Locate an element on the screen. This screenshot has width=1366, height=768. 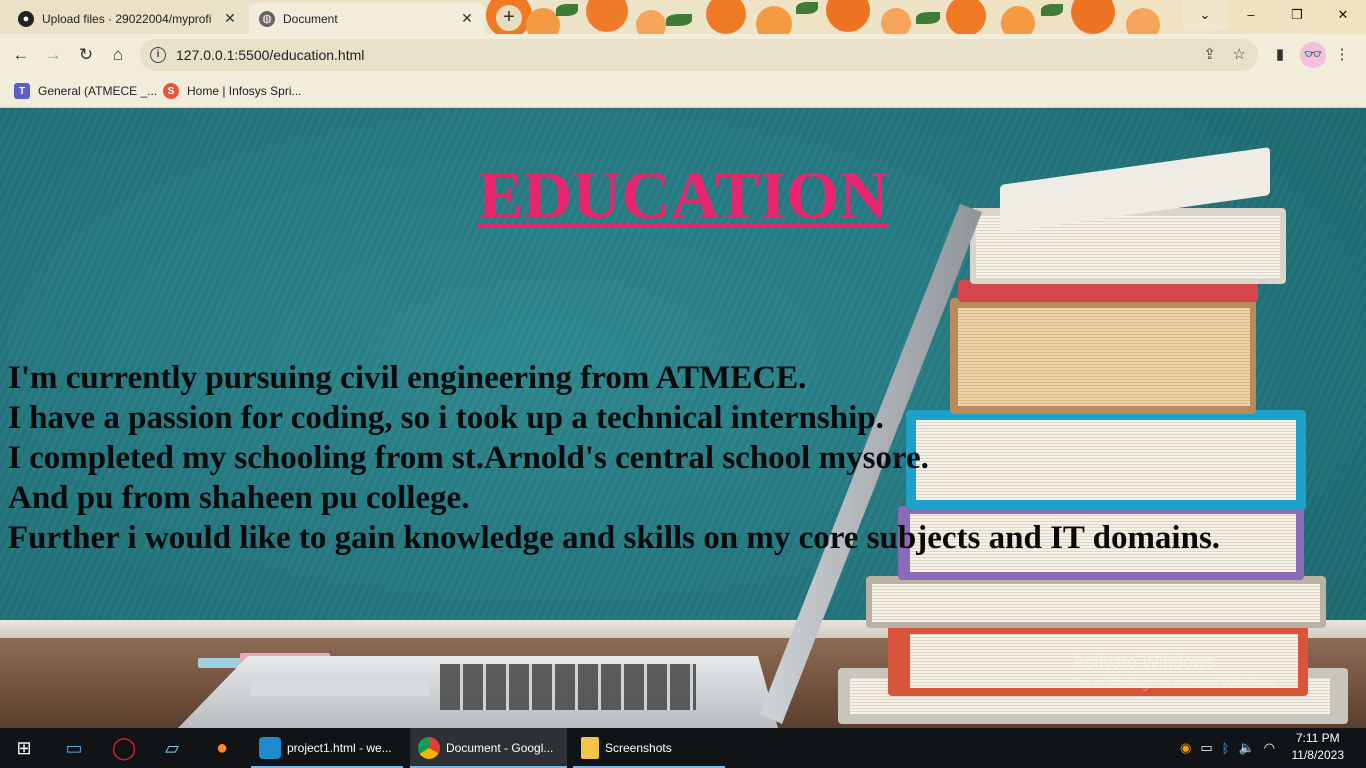
bluetooth-icon: ᛒ is located at coordinates (1226, 748).